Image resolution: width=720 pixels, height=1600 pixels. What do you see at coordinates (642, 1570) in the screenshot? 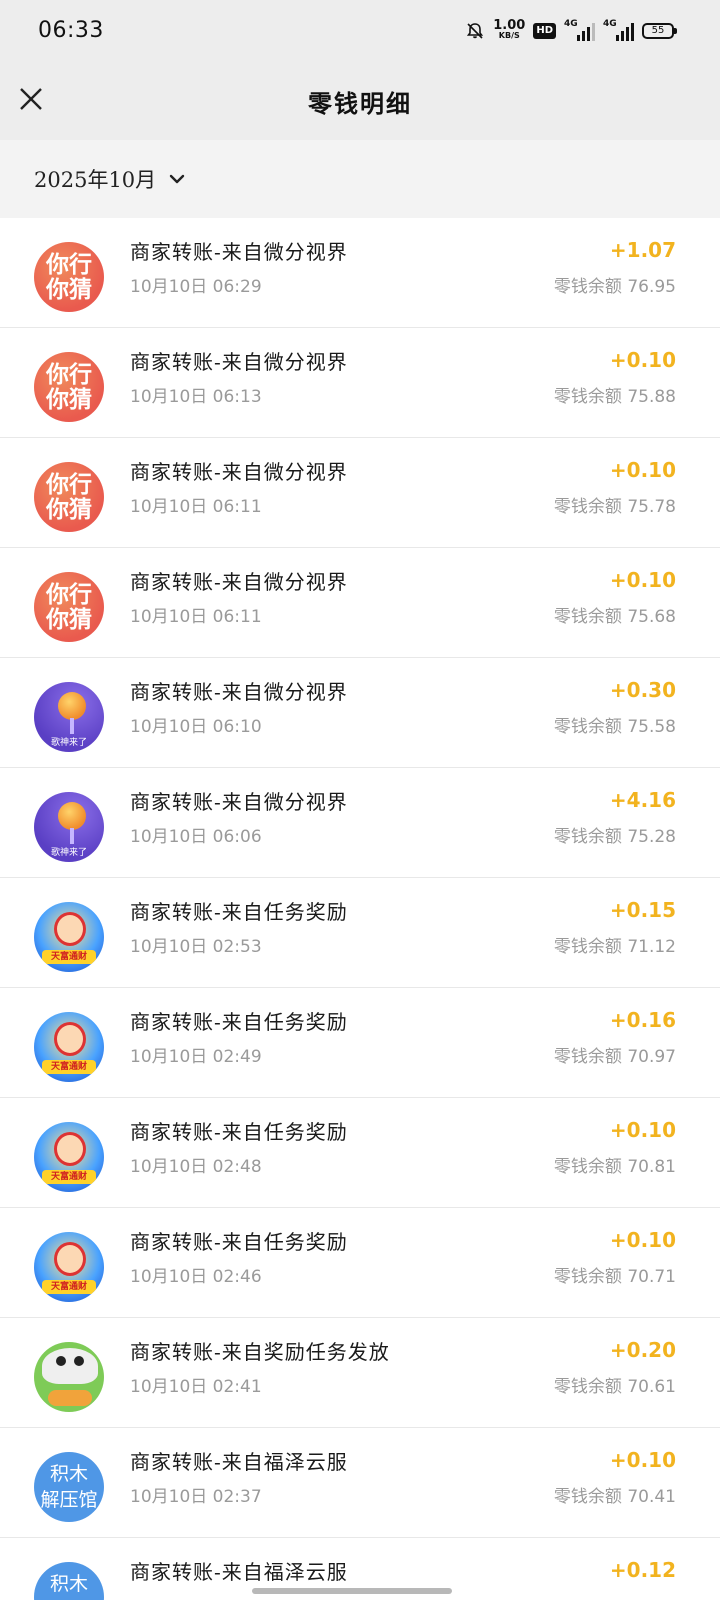
I see `transaction-amount: +0.12` at bounding box center [642, 1570].